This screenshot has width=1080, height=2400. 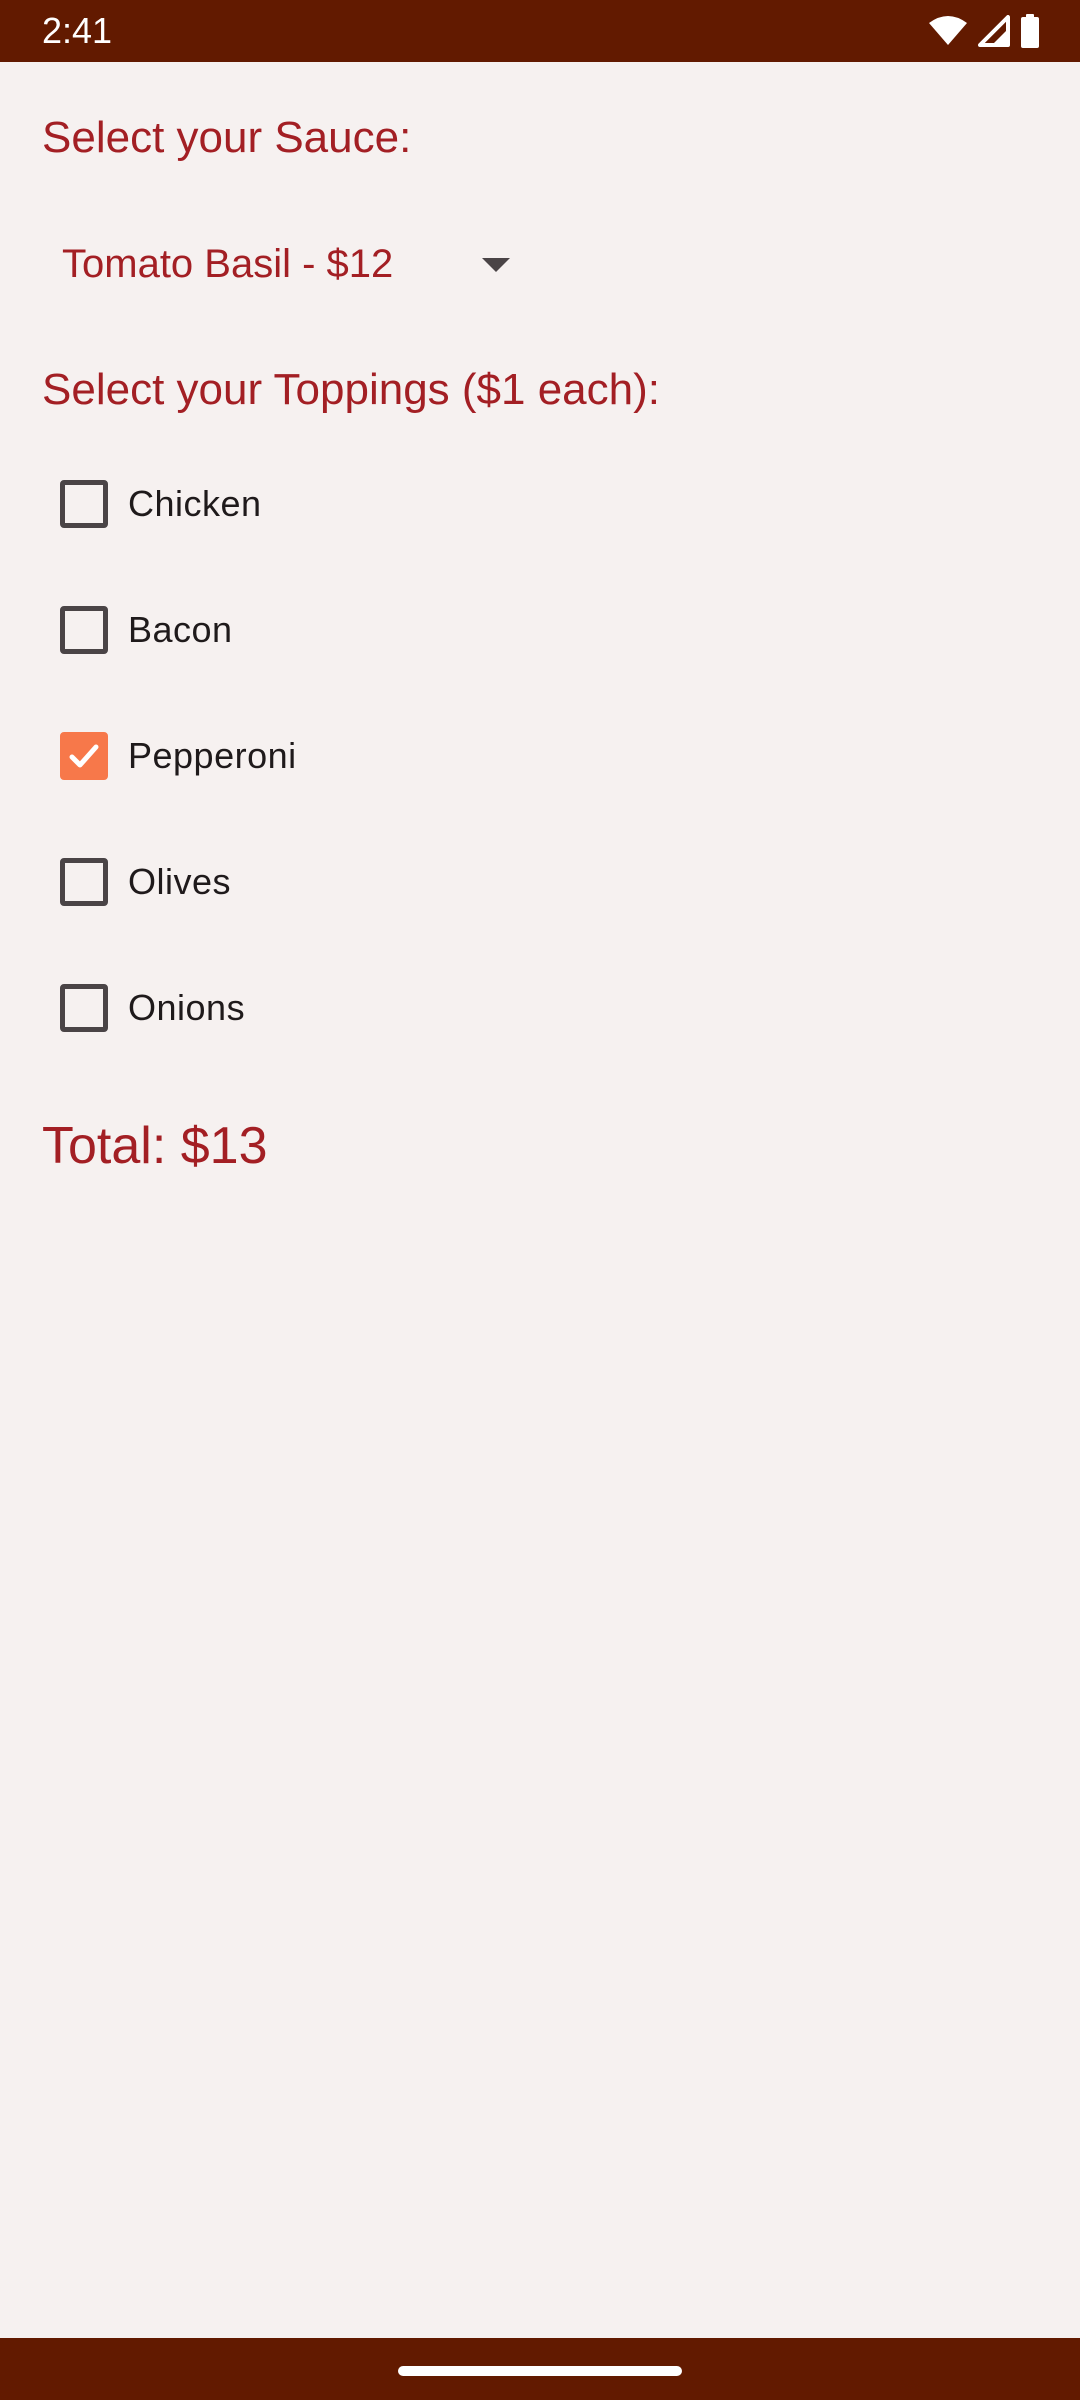 I want to click on toppings-section-title: Select your Toppings ($1 each):, so click(x=351, y=389).